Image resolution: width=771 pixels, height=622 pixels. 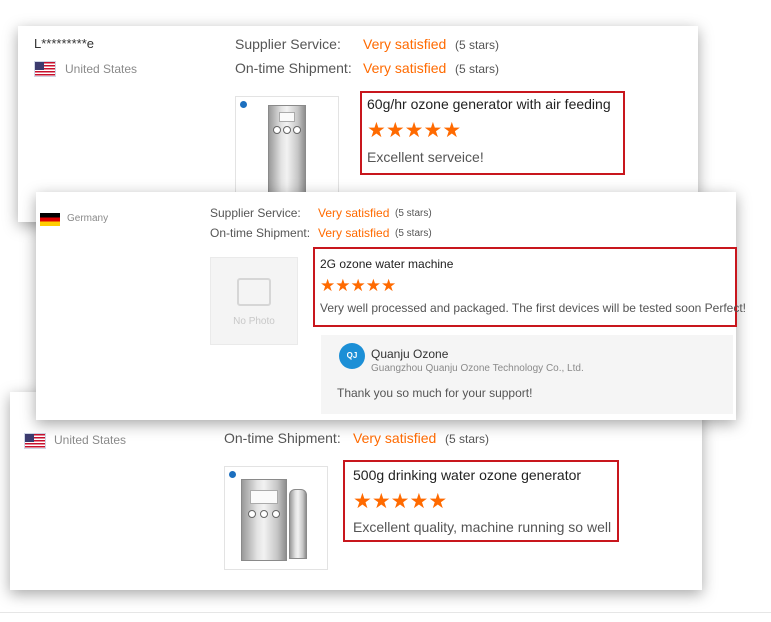 I want to click on no-photo-placeholder: No Photo, so click(x=254, y=301).